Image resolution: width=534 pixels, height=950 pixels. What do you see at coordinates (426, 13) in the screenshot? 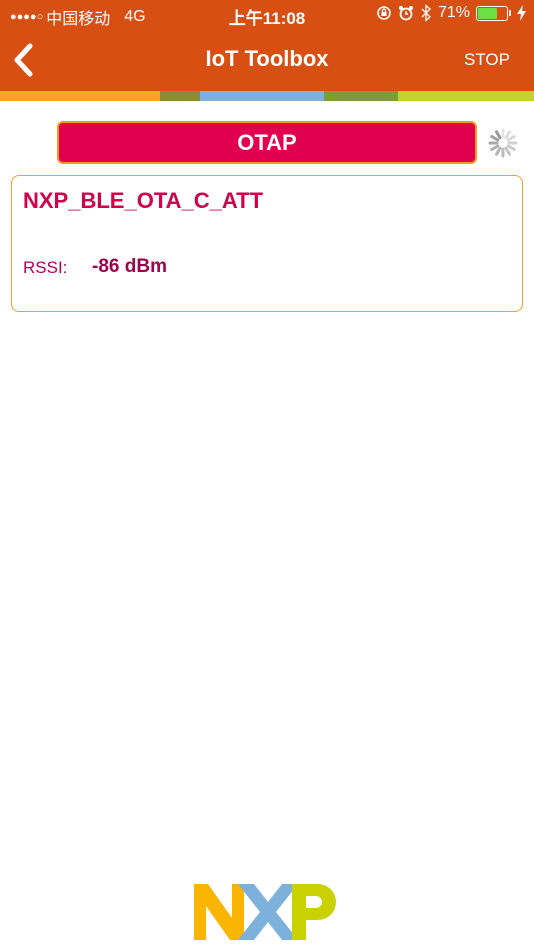
I see `bluetooth-icon` at bounding box center [426, 13].